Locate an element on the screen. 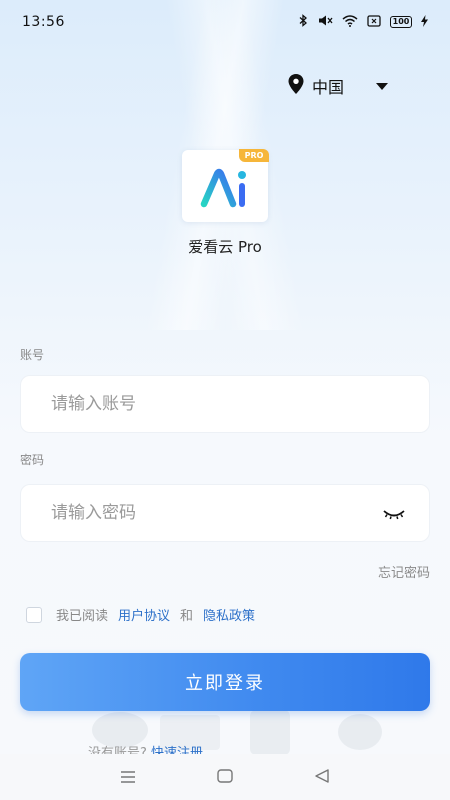  bluetooth-icon is located at coordinates (303, 22).